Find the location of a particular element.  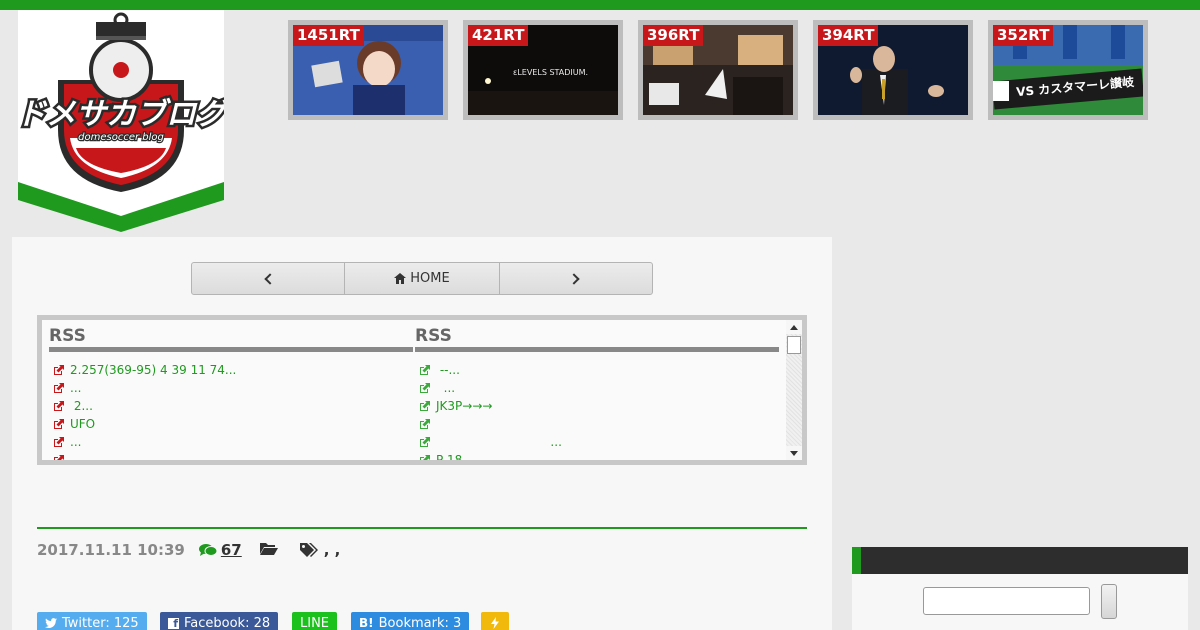

trending-item: 396RT is located at coordinates (718, 70).